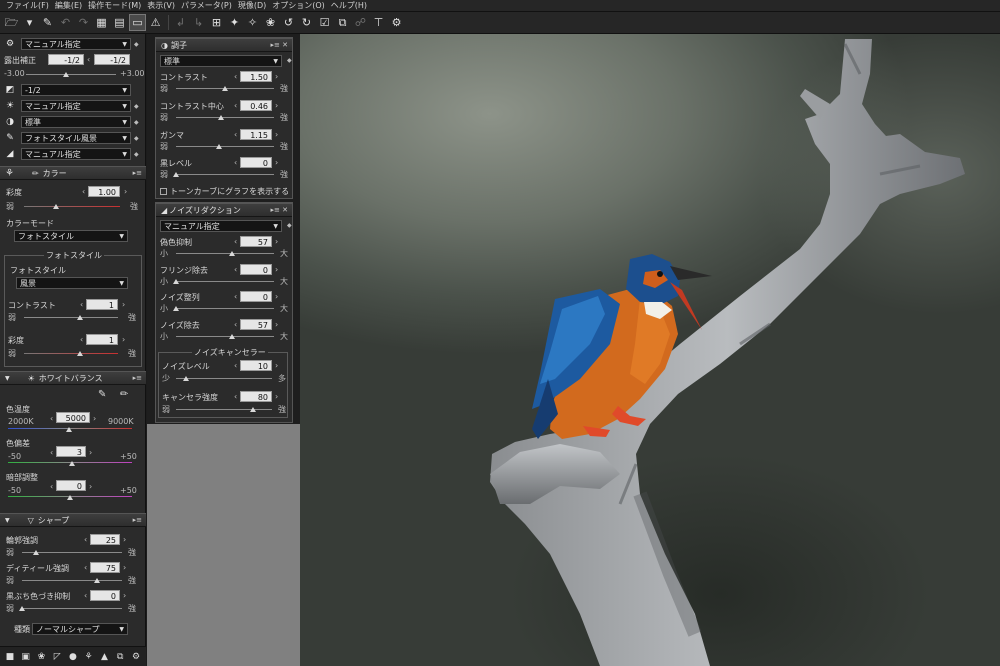 The height and width of the screenshot is (666, 1000). I want to click on lens-icon: ▲, so click(104, 657).